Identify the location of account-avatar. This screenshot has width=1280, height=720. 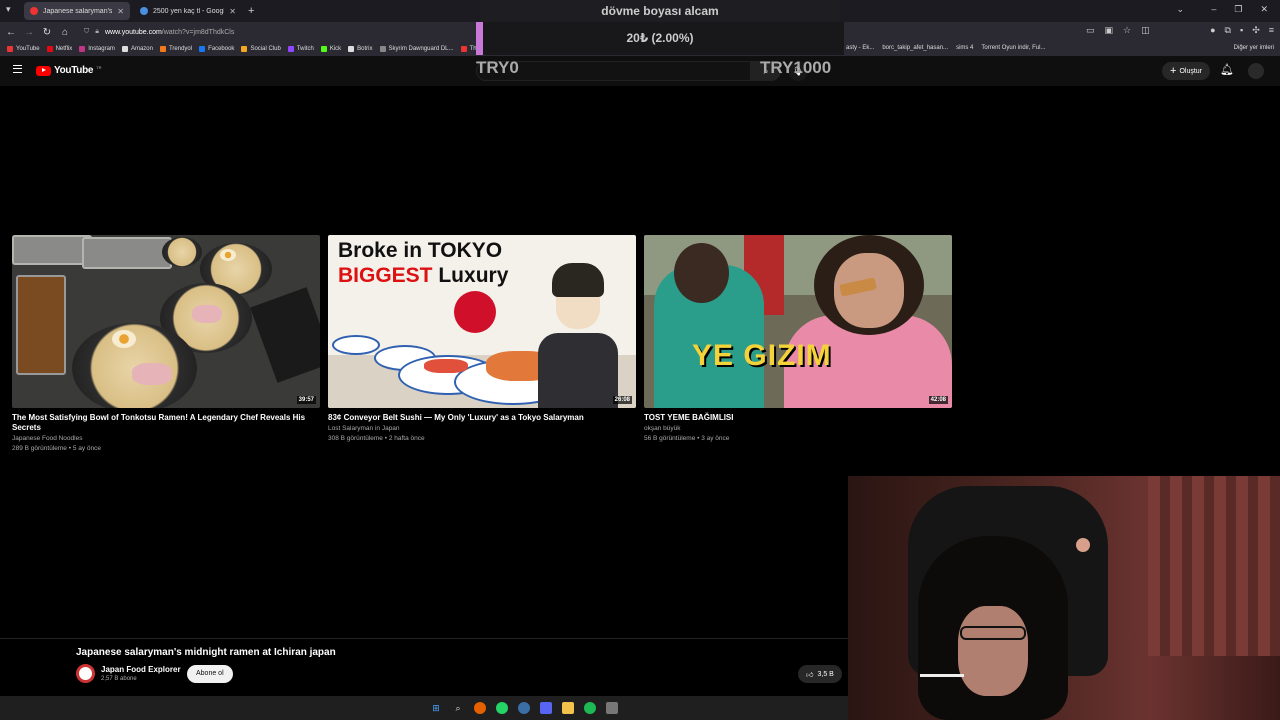
(1256, 71).